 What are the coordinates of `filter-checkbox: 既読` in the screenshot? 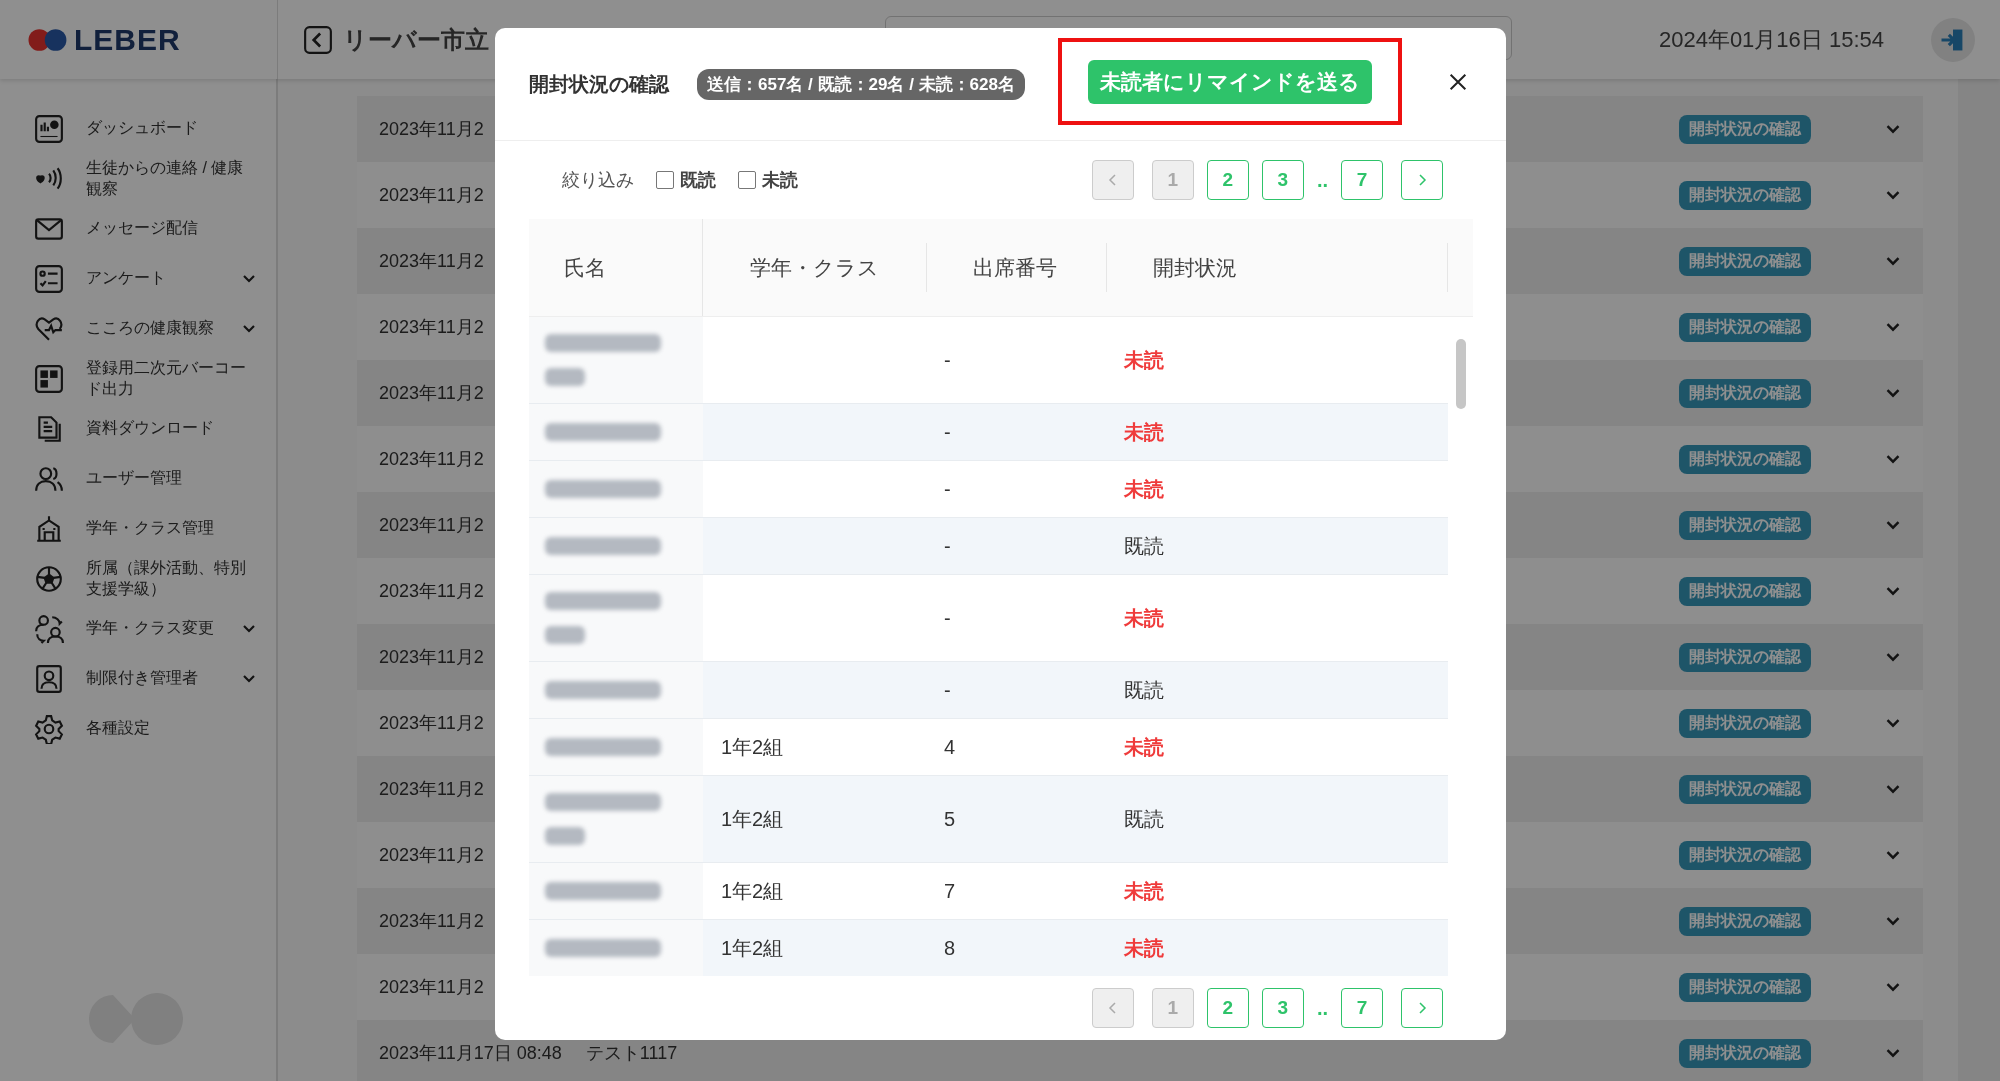 It's located at (686, 180).